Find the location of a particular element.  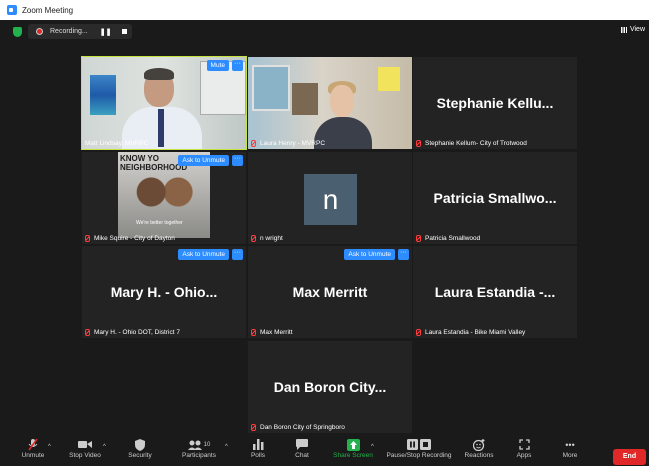

polls-bar-chart-icon is located at coordinates (257, 444).